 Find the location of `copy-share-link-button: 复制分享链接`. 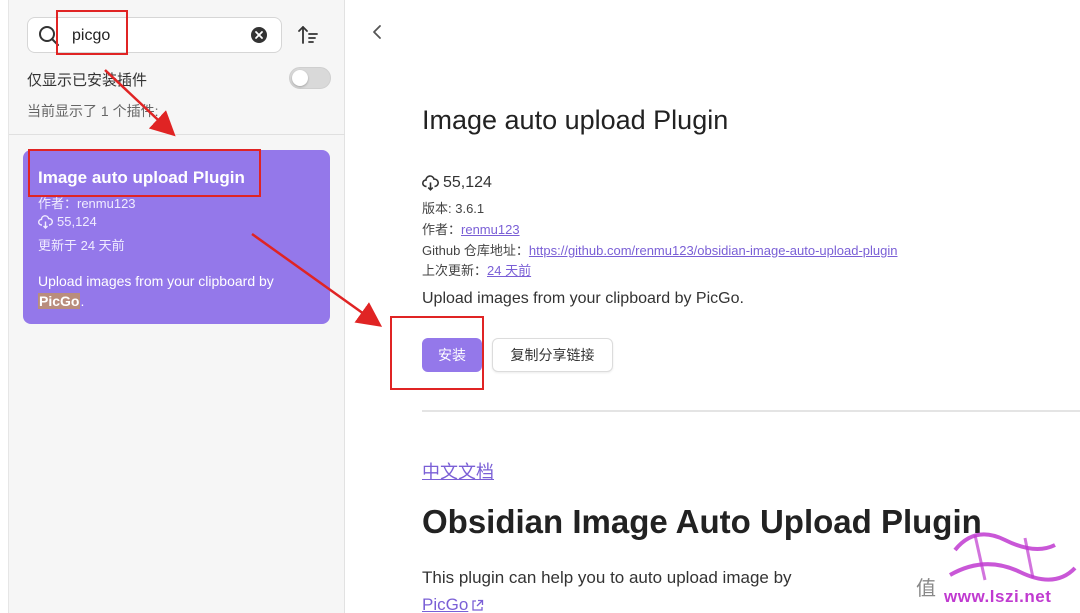

copy-share-link-button: 复制分享链接 is located at coordinates (552, 355).